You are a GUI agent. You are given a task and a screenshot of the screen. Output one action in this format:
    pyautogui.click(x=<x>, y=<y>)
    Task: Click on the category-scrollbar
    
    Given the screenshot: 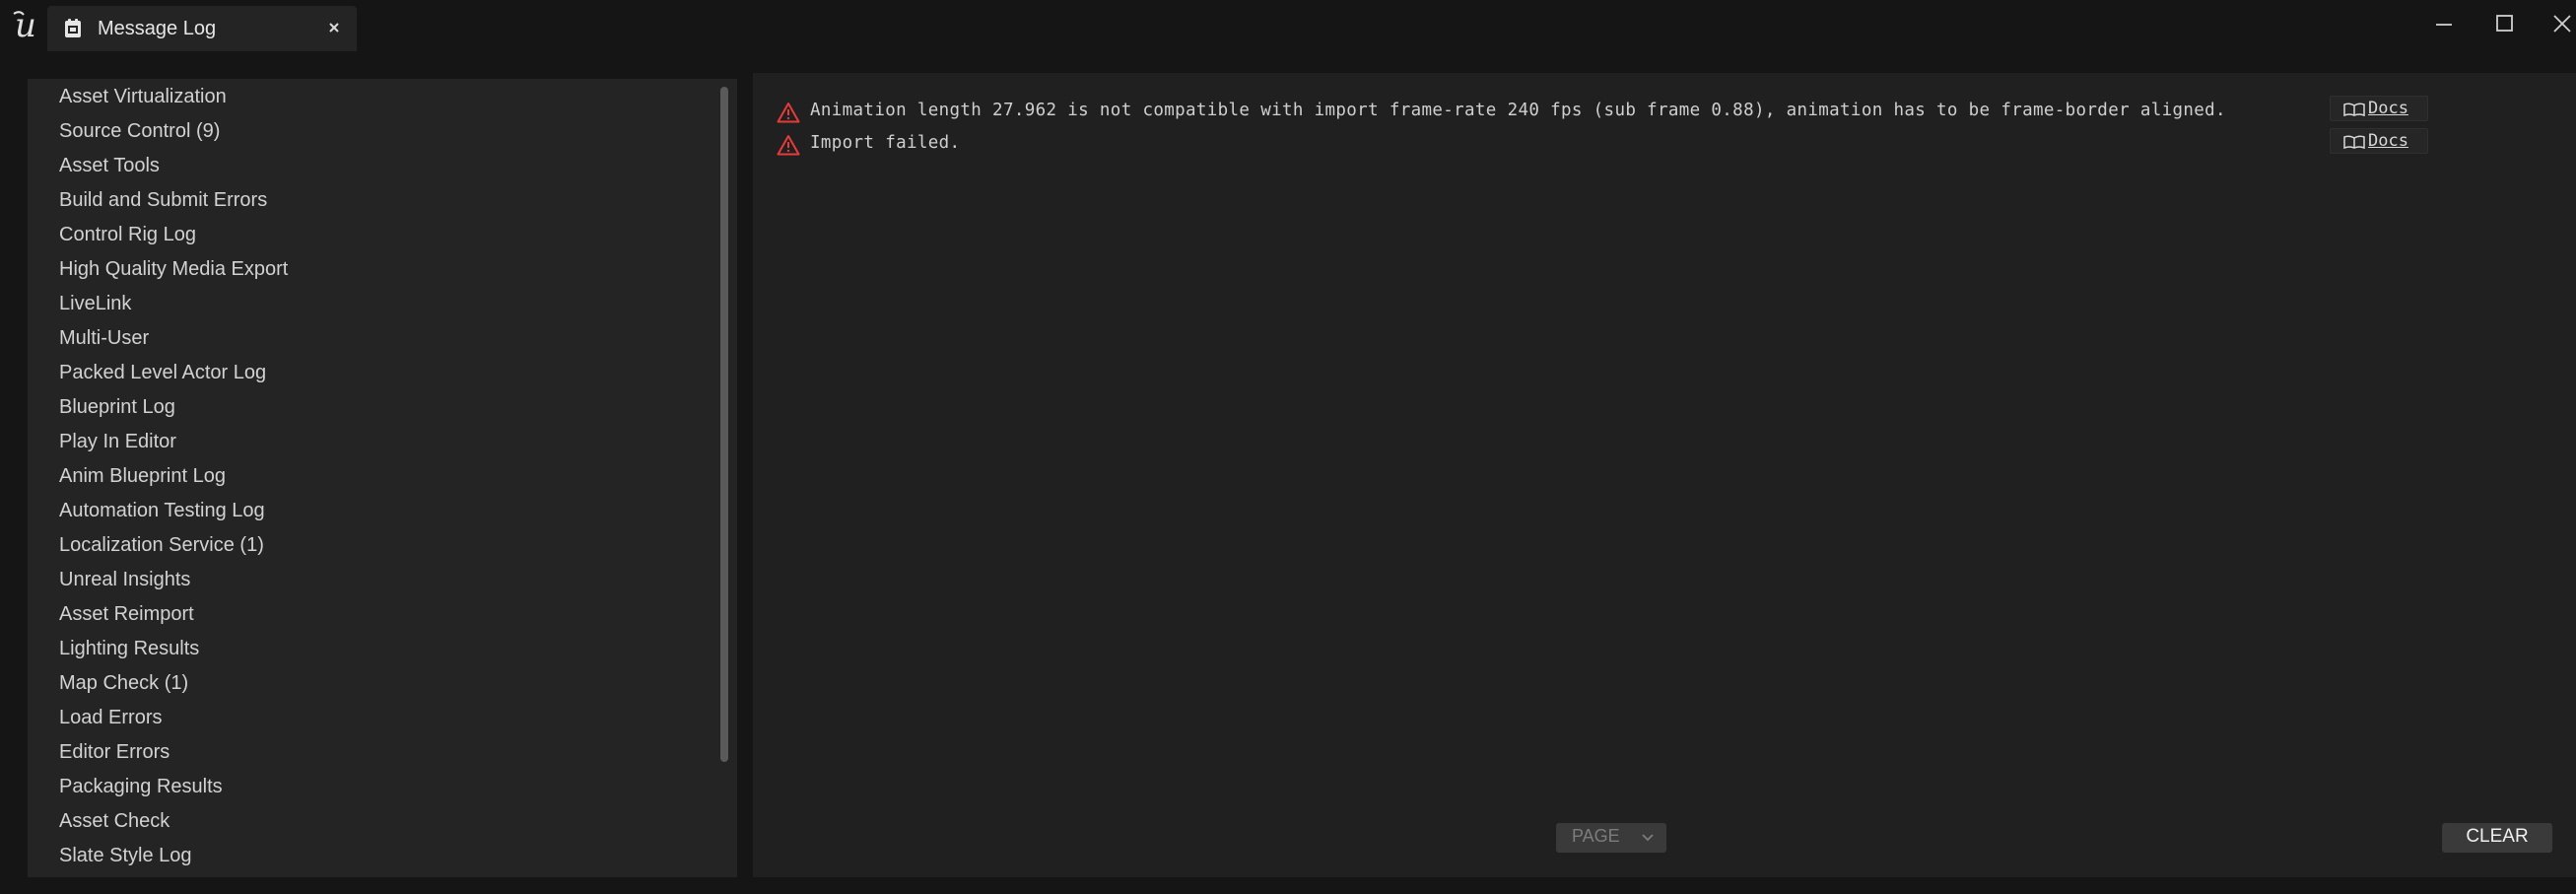 What is the action you would take?
    pyautogui.click(x=724, y=471)
    